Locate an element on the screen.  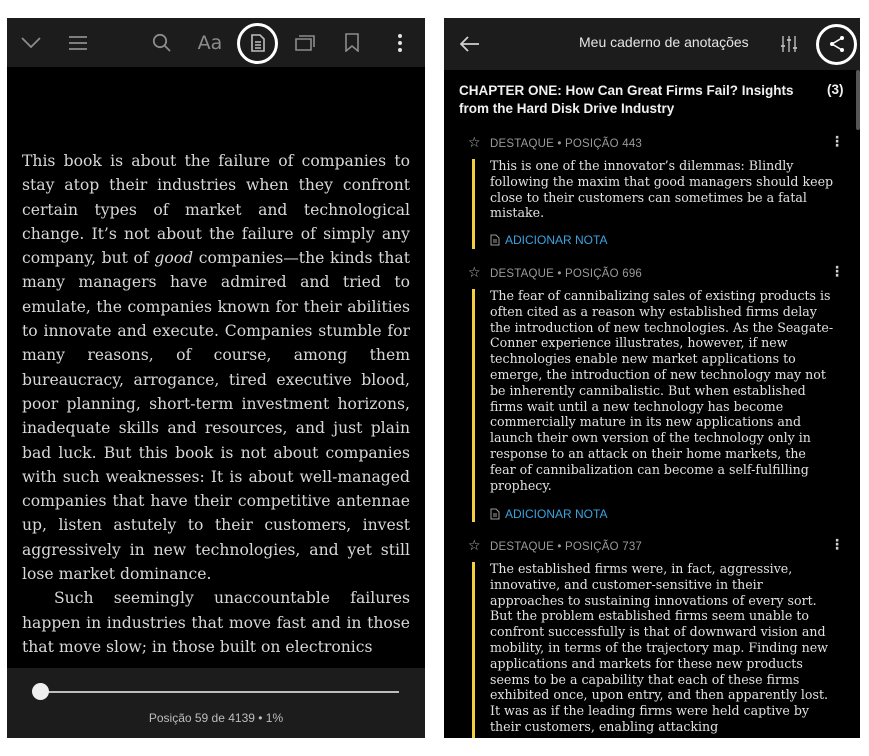
chapter-highlight-count: (3) is located at coordinates (835, 89).